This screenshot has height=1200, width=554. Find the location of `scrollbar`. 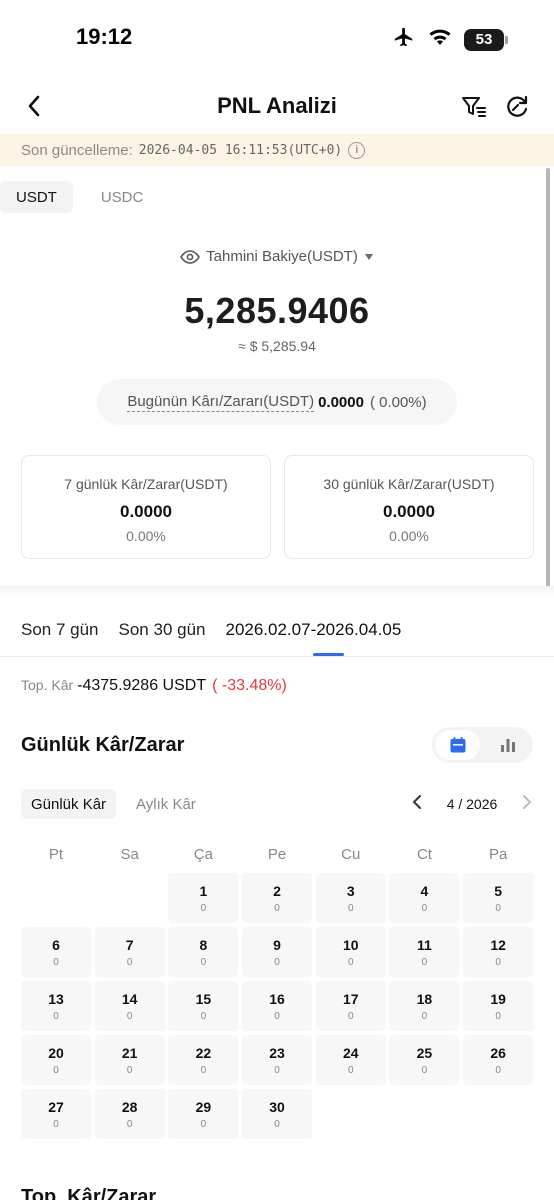

scrollbar is located at coordinates (548, 378).